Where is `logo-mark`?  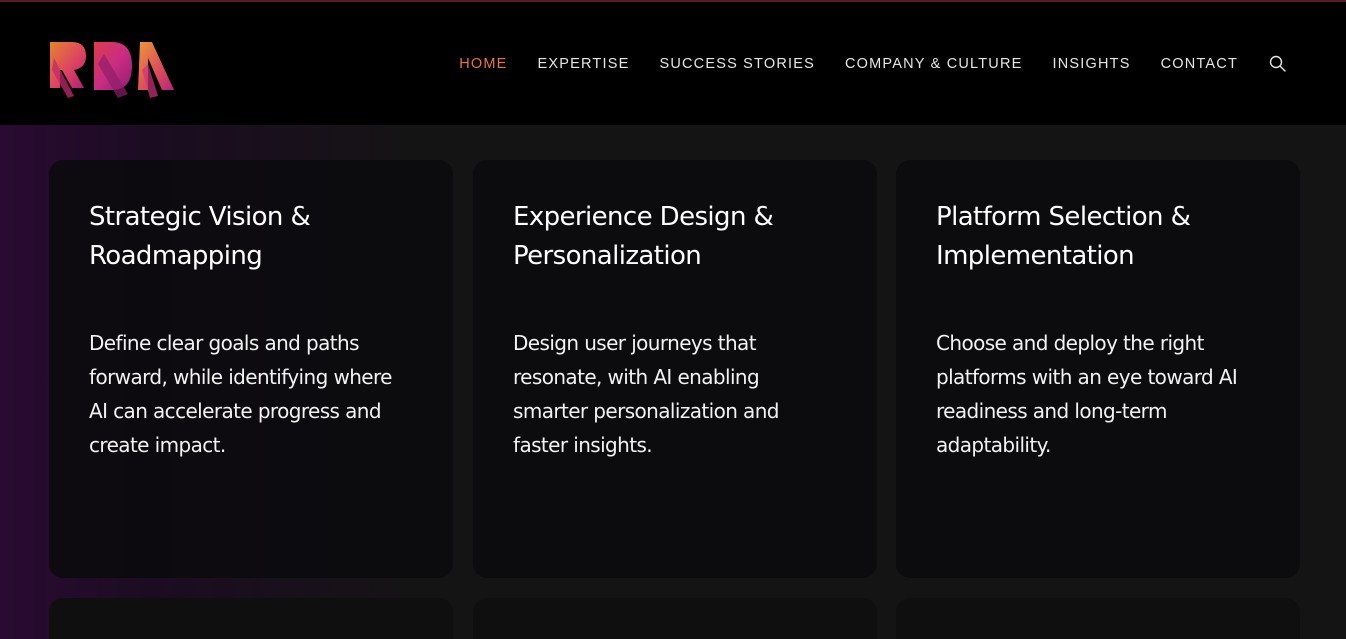
logo-mark is located at coordinates (112, 70).